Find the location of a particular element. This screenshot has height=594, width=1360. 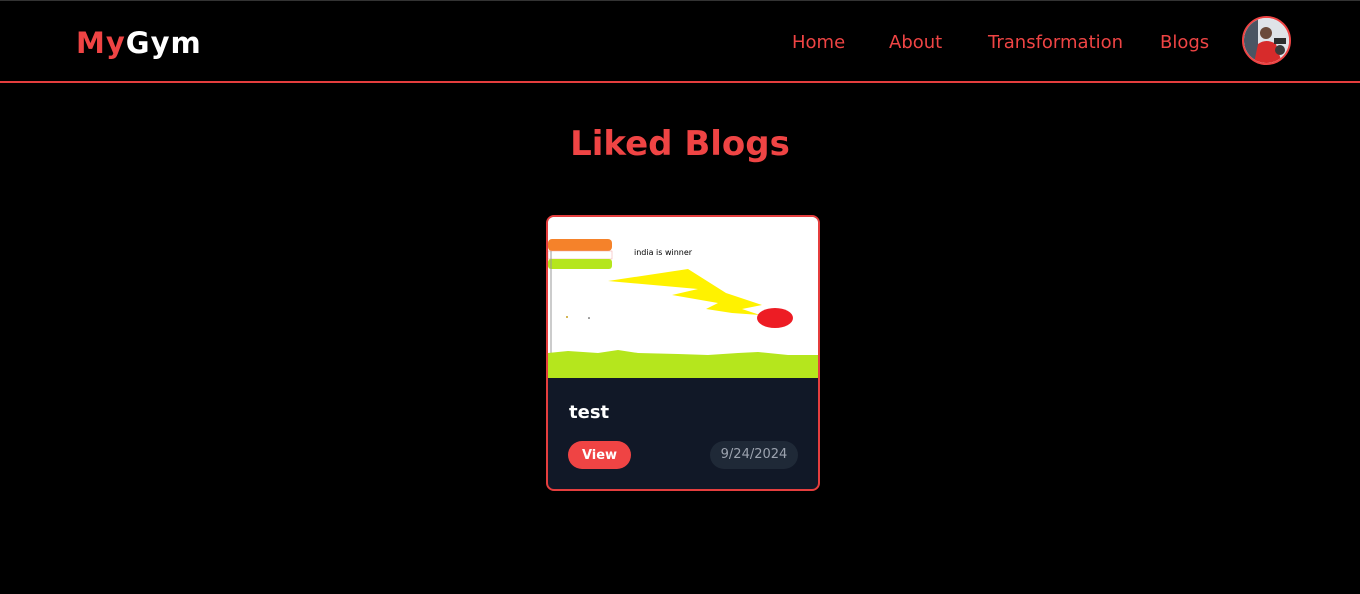

avatar-photo-icon is located at coordinates (1266, 40).